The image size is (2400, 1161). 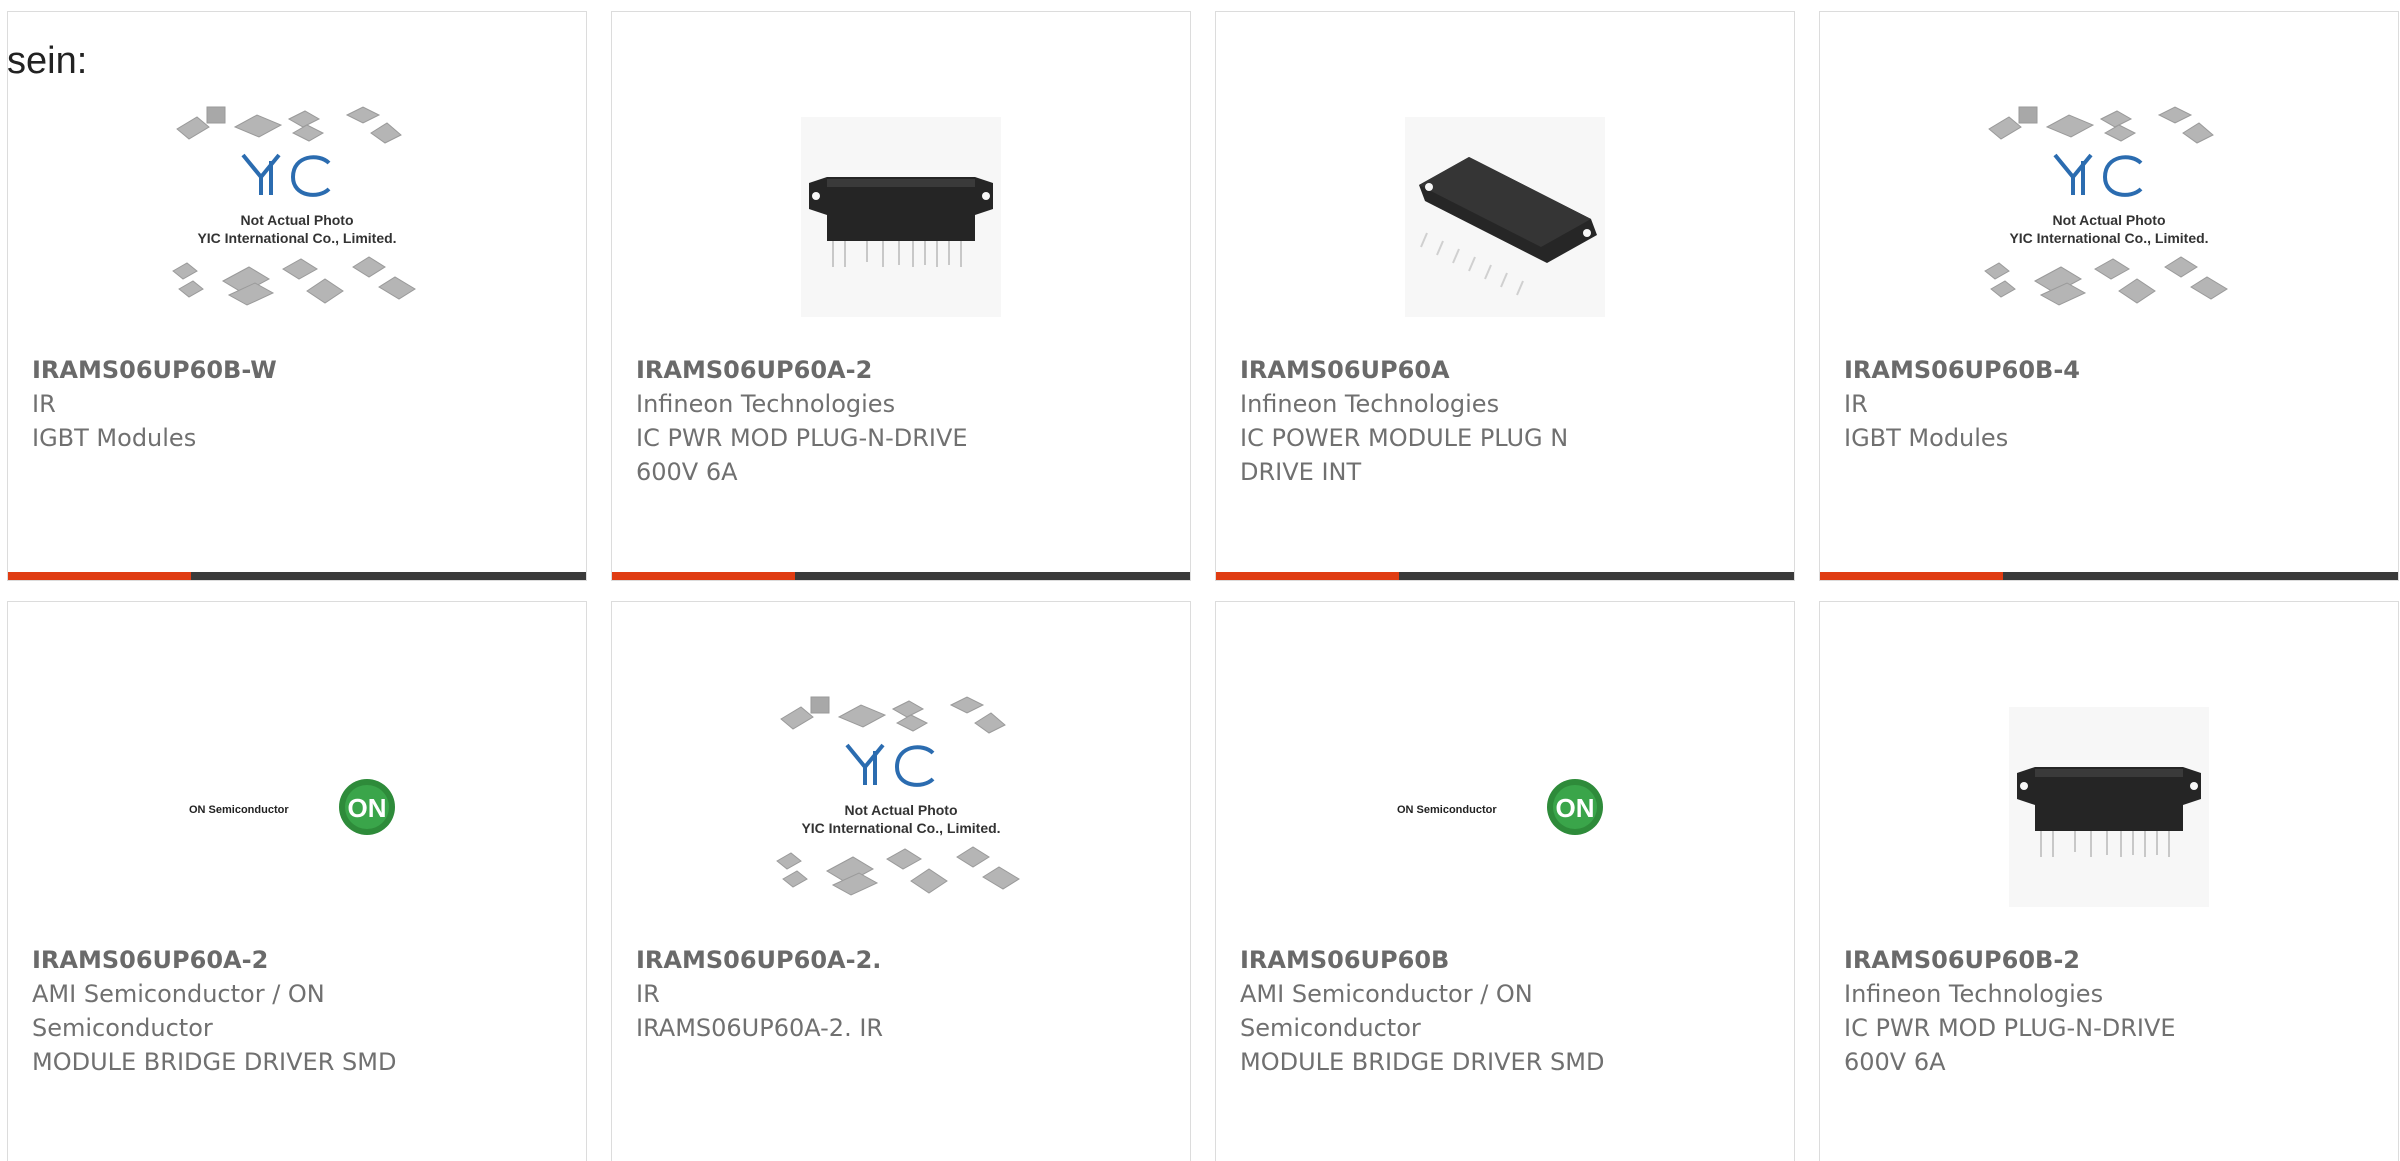 What do you see at coordinates (252, 370) in the screenshot?
I see `part-number-link: IRAMS06UP60B-W` at bounding box center [252, 370].